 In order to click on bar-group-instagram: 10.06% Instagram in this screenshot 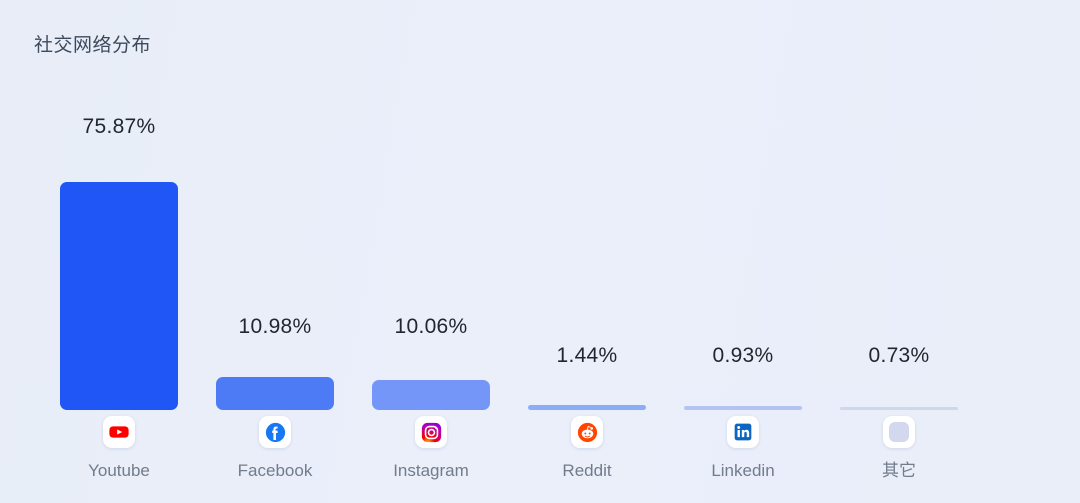, I will do `click(431, 306)`.